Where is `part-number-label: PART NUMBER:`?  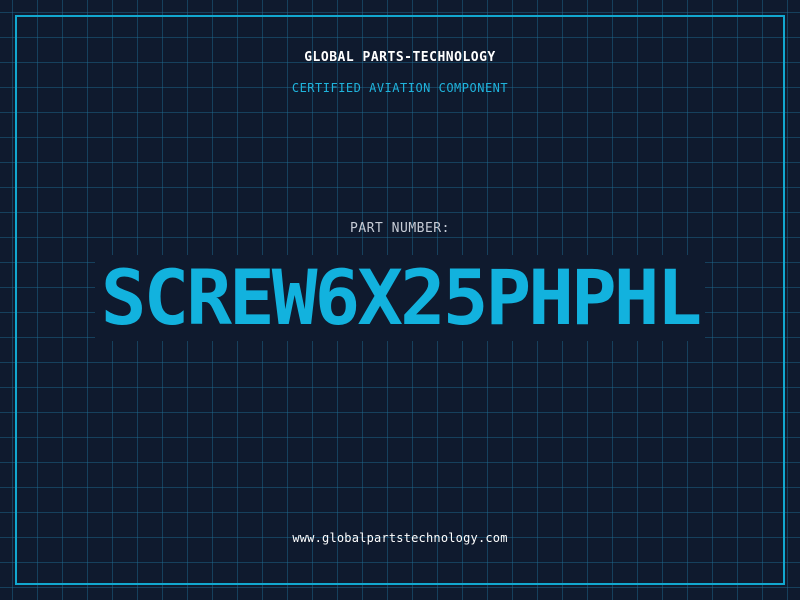 part-number-label: PART NUMBER: is located at coordinates (400, 228).